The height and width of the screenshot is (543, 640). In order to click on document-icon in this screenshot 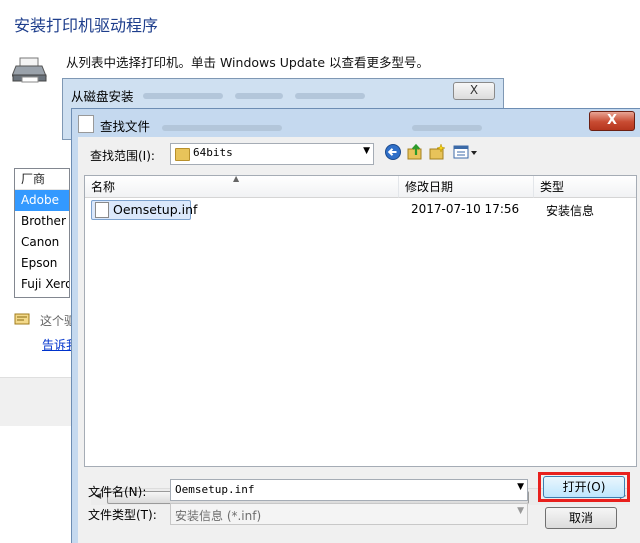, I will do `click(86, 124)`.